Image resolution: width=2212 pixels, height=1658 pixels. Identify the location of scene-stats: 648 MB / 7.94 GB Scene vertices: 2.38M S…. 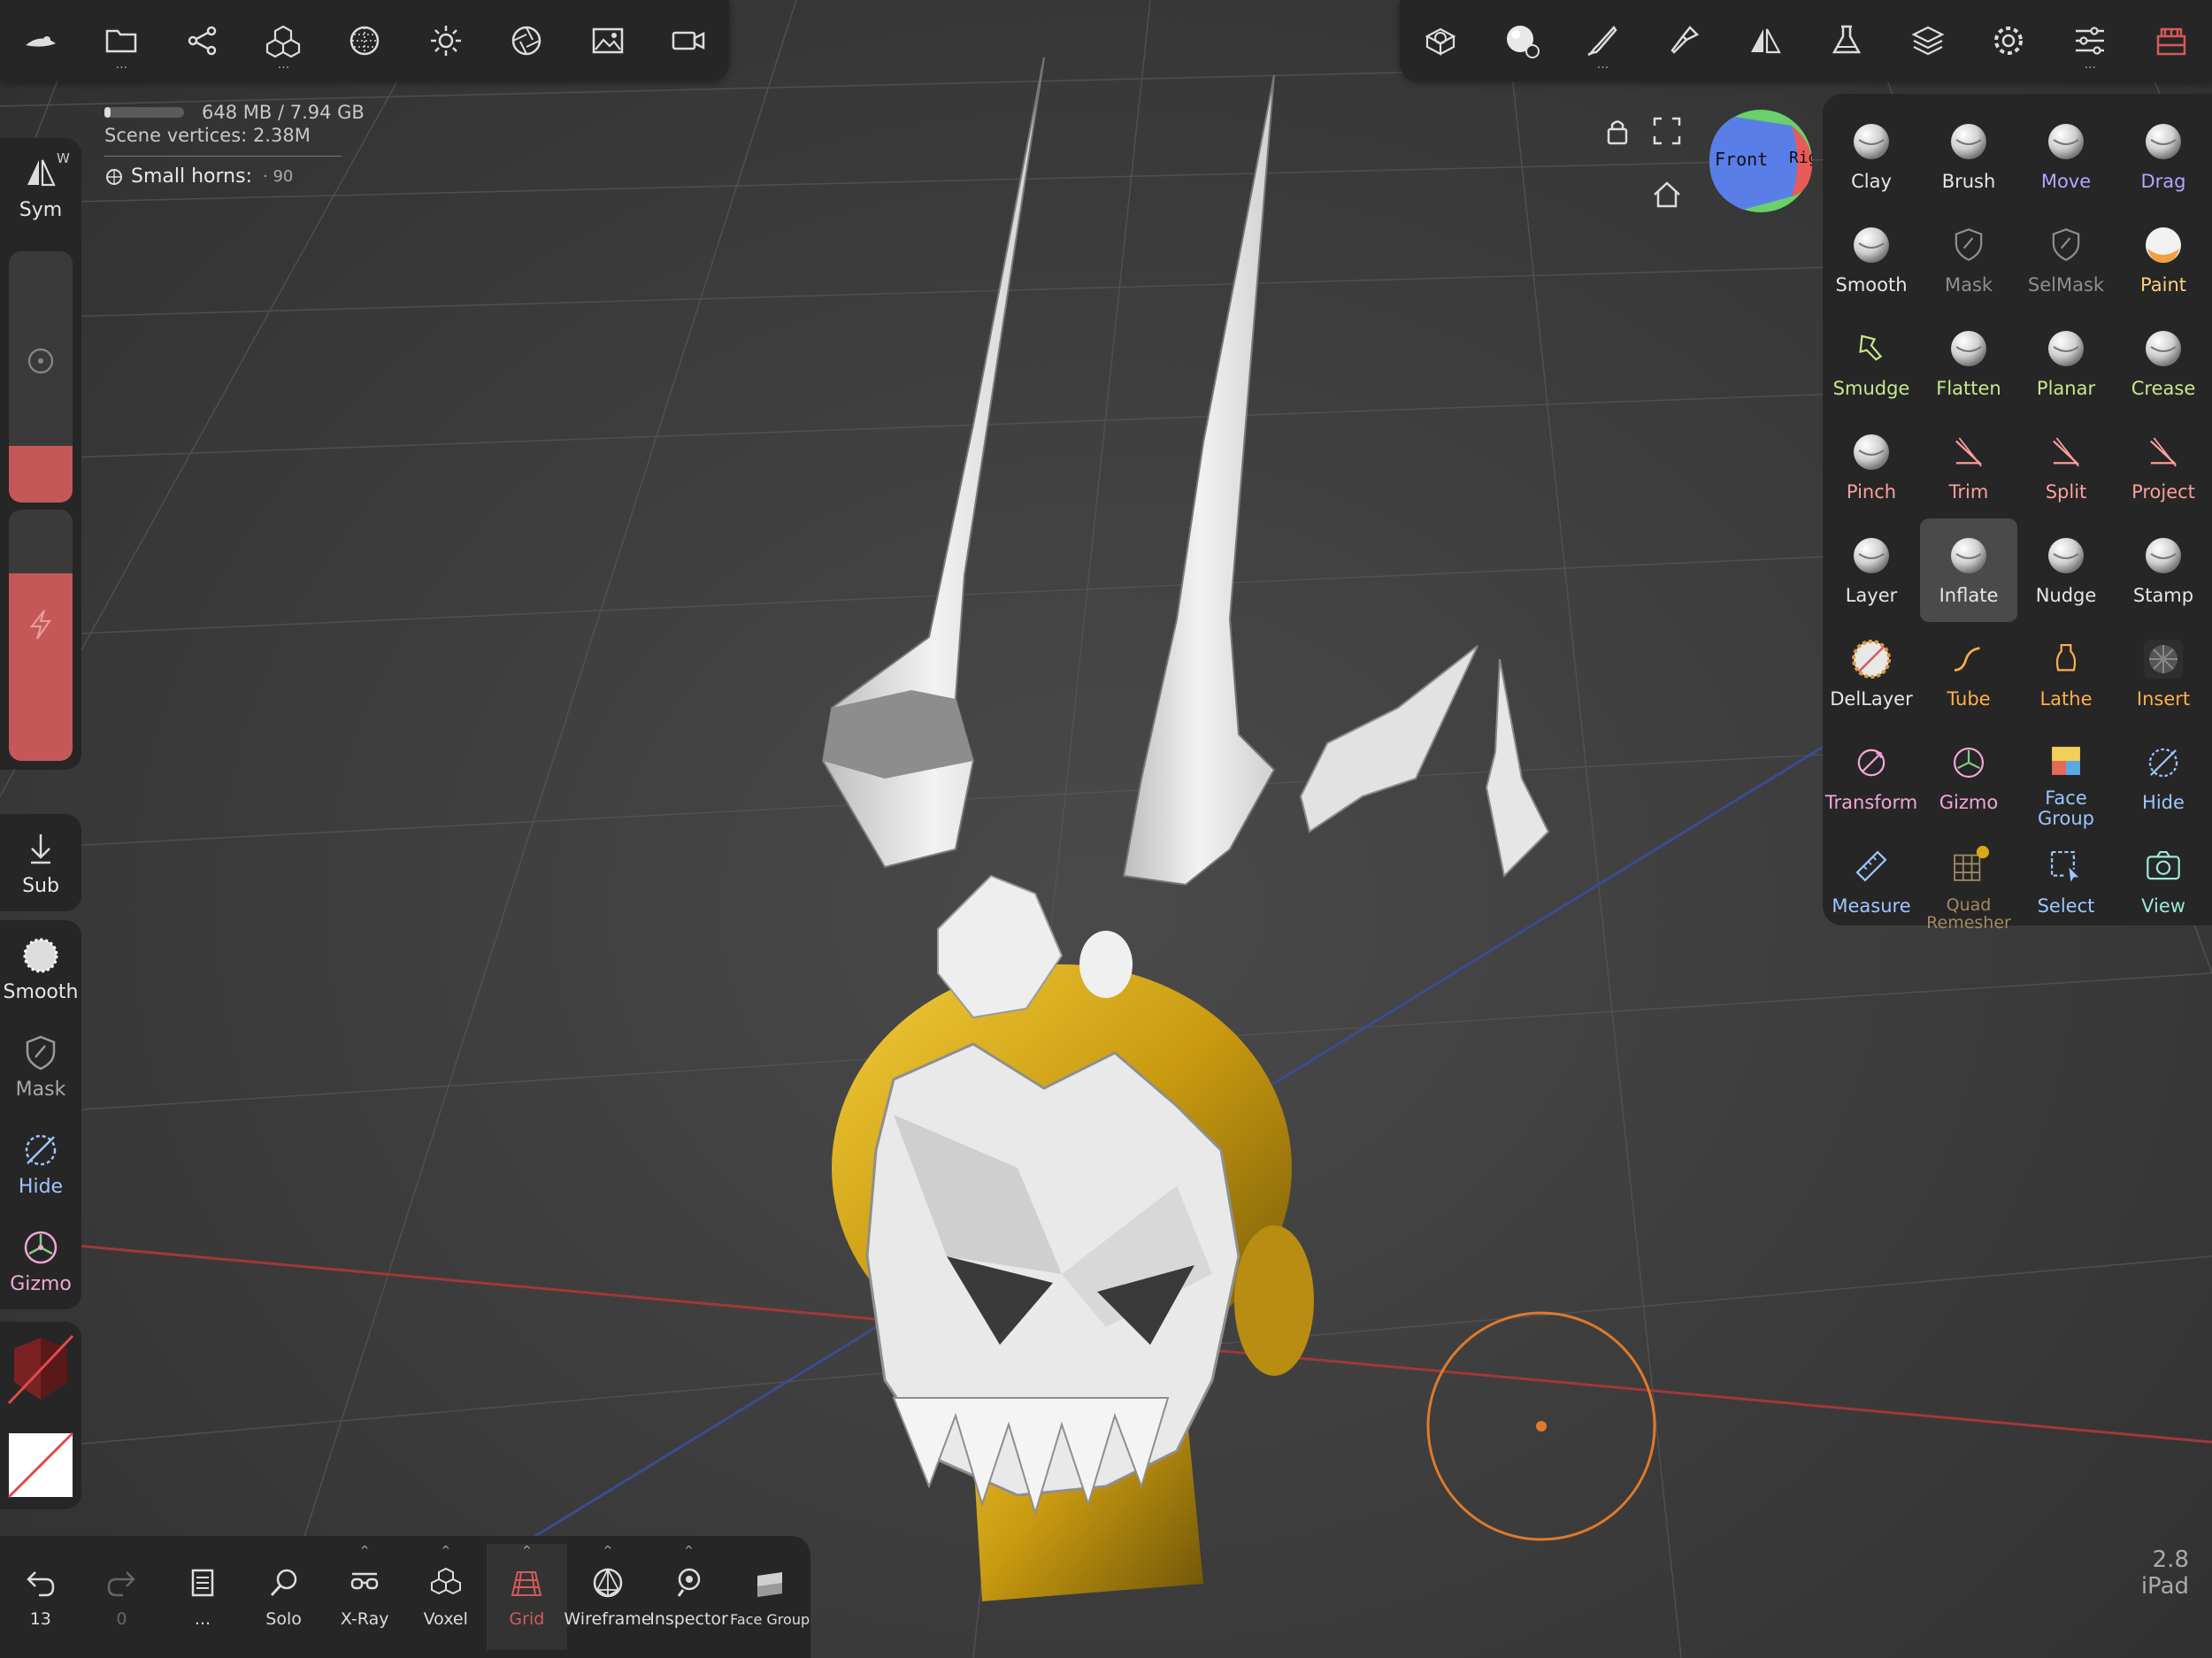
(234, 144).